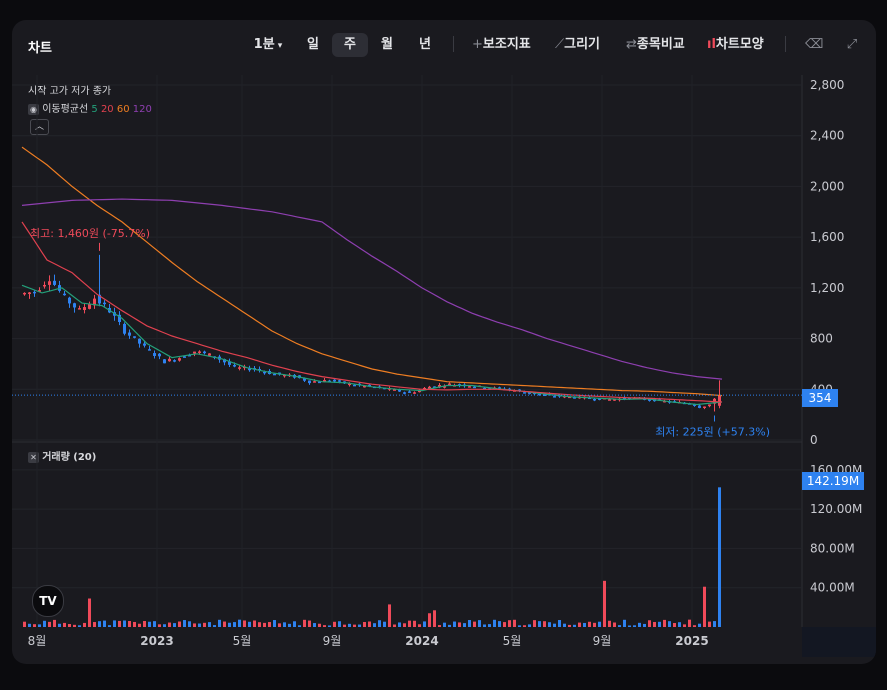  Describe the element at coordinates (712, 431) in the screenshot. I see `low-annotation: 최저: 225원 (+57.3%)` at that location.